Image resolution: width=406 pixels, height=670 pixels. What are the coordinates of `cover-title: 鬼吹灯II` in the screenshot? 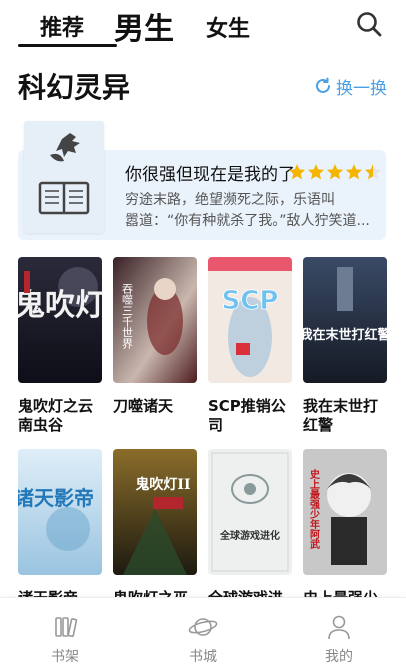 It's located at (162, 484).